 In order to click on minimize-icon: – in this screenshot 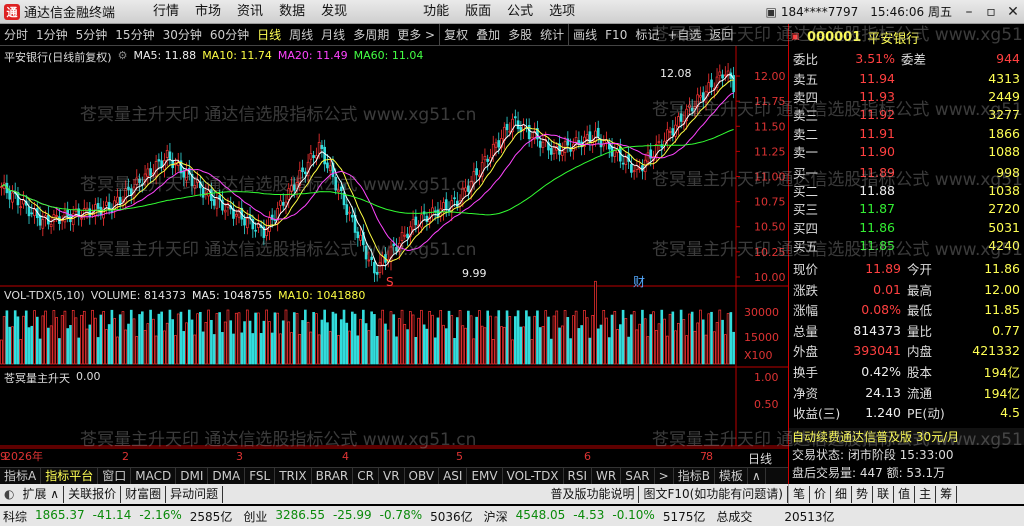, I will do `click(969, 12)`.